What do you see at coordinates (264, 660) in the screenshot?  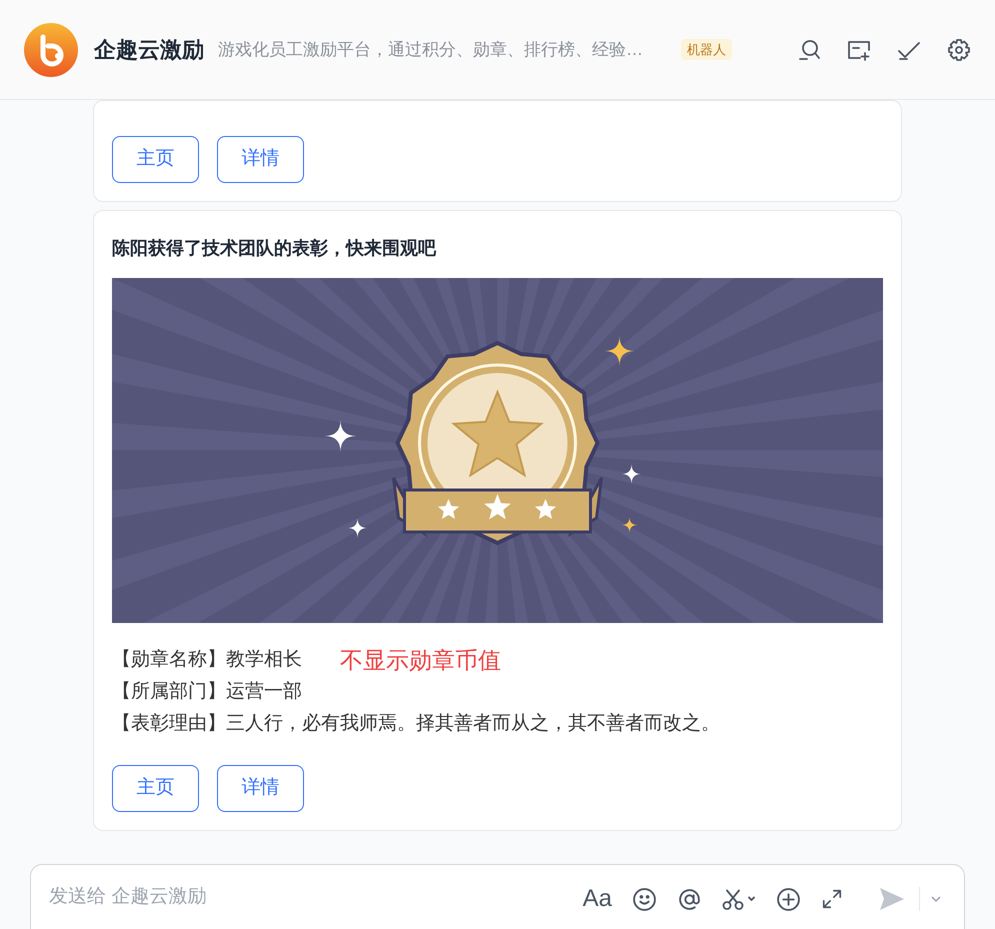 I see `field-value: 教学相长` at bounding box center [264, 660].